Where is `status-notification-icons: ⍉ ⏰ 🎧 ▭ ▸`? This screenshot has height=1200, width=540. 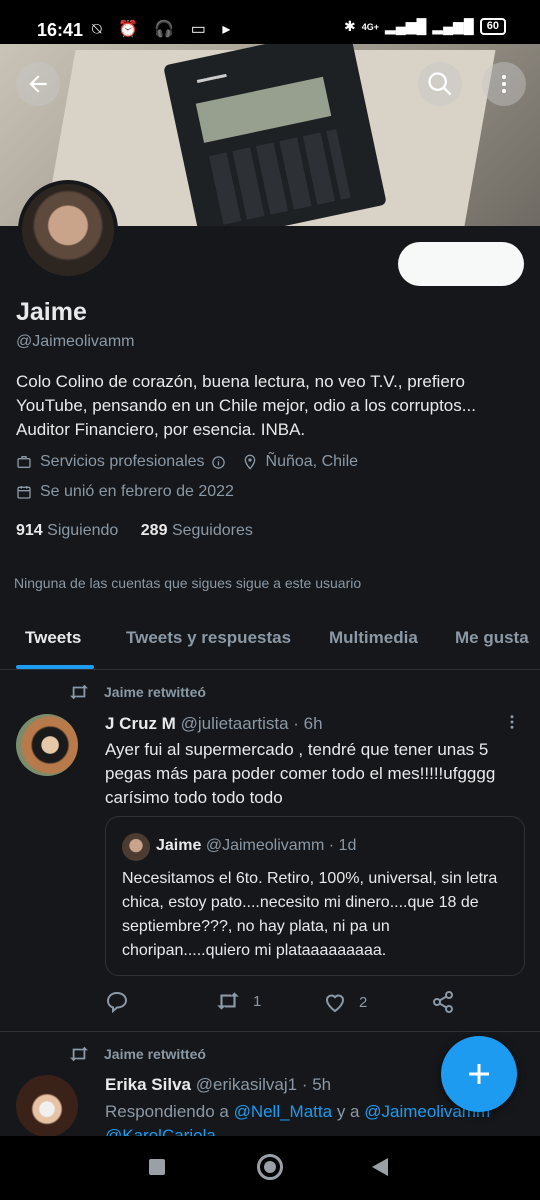
status-notification-icons: ⍉ ⏰ 🎧 ▭ ▸ is located at coordinates (164, 29).